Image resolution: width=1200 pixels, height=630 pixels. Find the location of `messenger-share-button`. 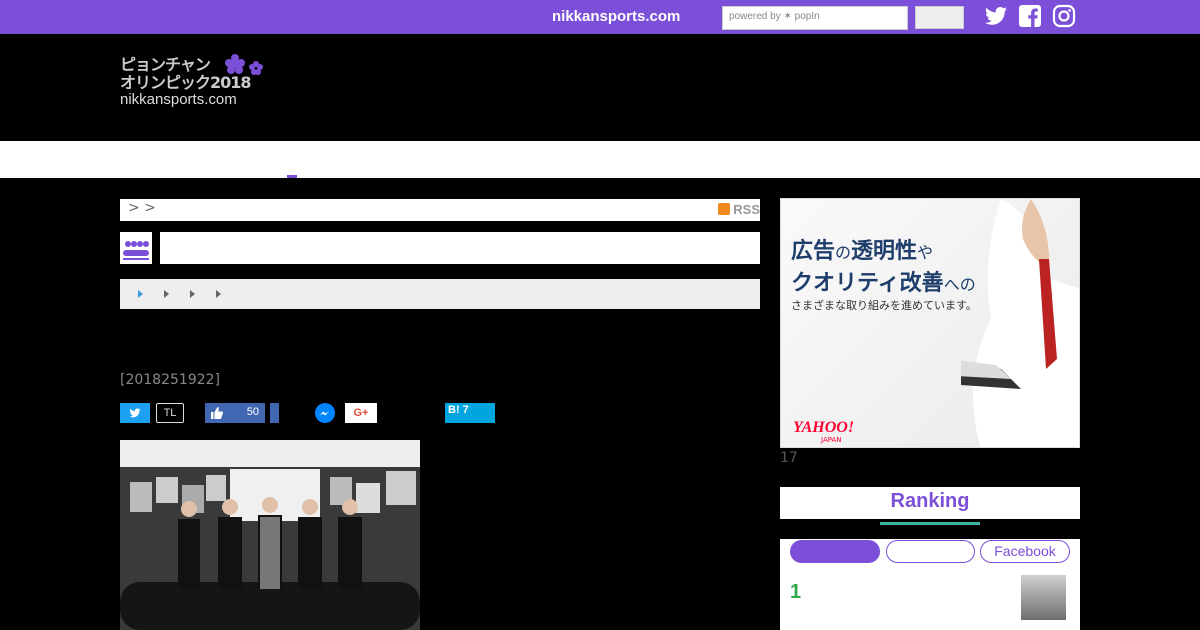

messenger-share-button is located at coordinates (325, 413).